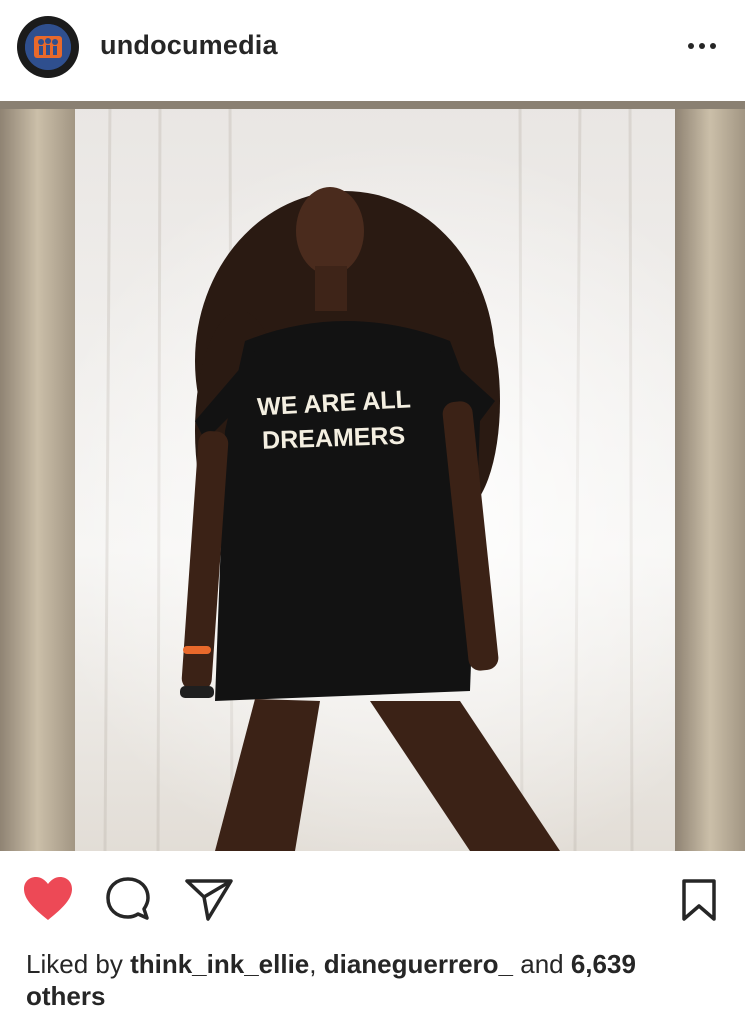 This screenshot has width=745, height=1015. I want to click on bookmark-icon, so click(699, 900).